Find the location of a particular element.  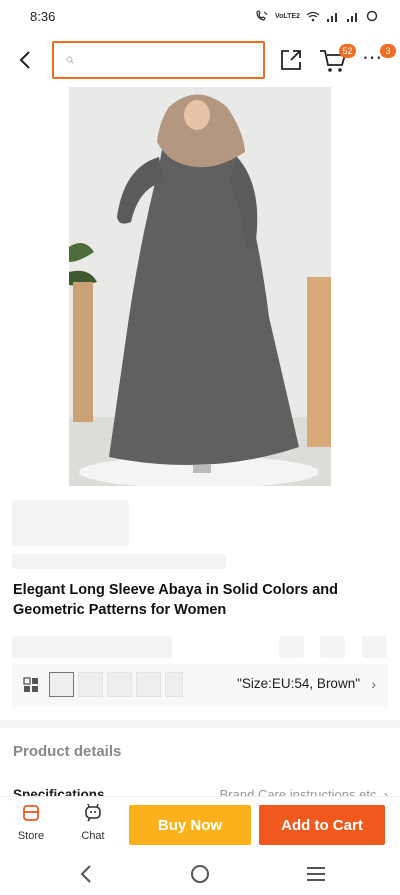

chat-button: Chat is located at coordinates (93, 826).